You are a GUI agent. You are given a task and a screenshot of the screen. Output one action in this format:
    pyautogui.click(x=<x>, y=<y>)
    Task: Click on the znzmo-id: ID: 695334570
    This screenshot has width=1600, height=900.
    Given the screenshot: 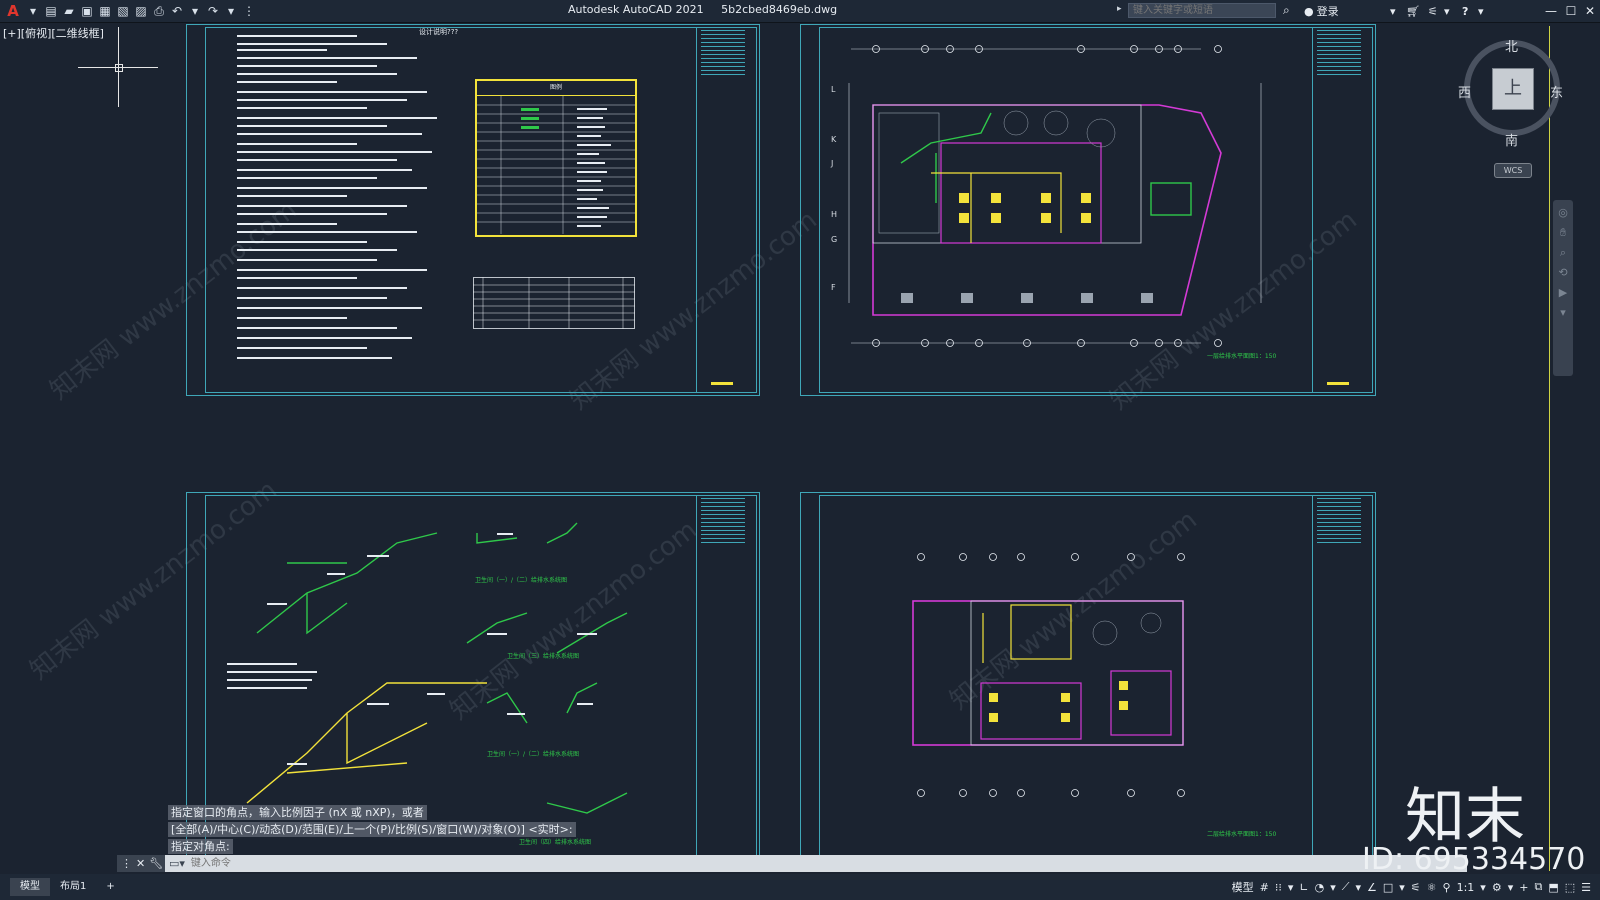 What is the action you would take?
    pyautogui.click(x=1474, y=859)
    